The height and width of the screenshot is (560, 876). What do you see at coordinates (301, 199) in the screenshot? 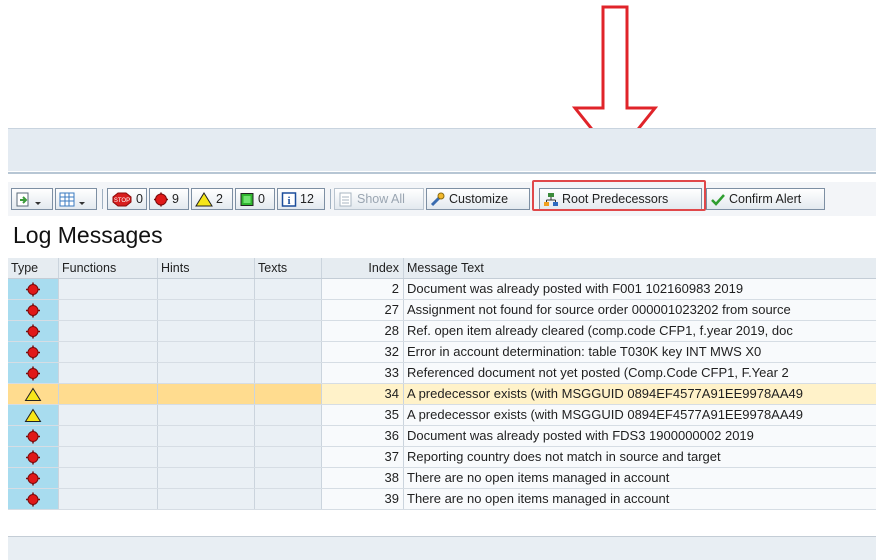
I see `filter-info-button: i 12` at bounding box center [301, 199].